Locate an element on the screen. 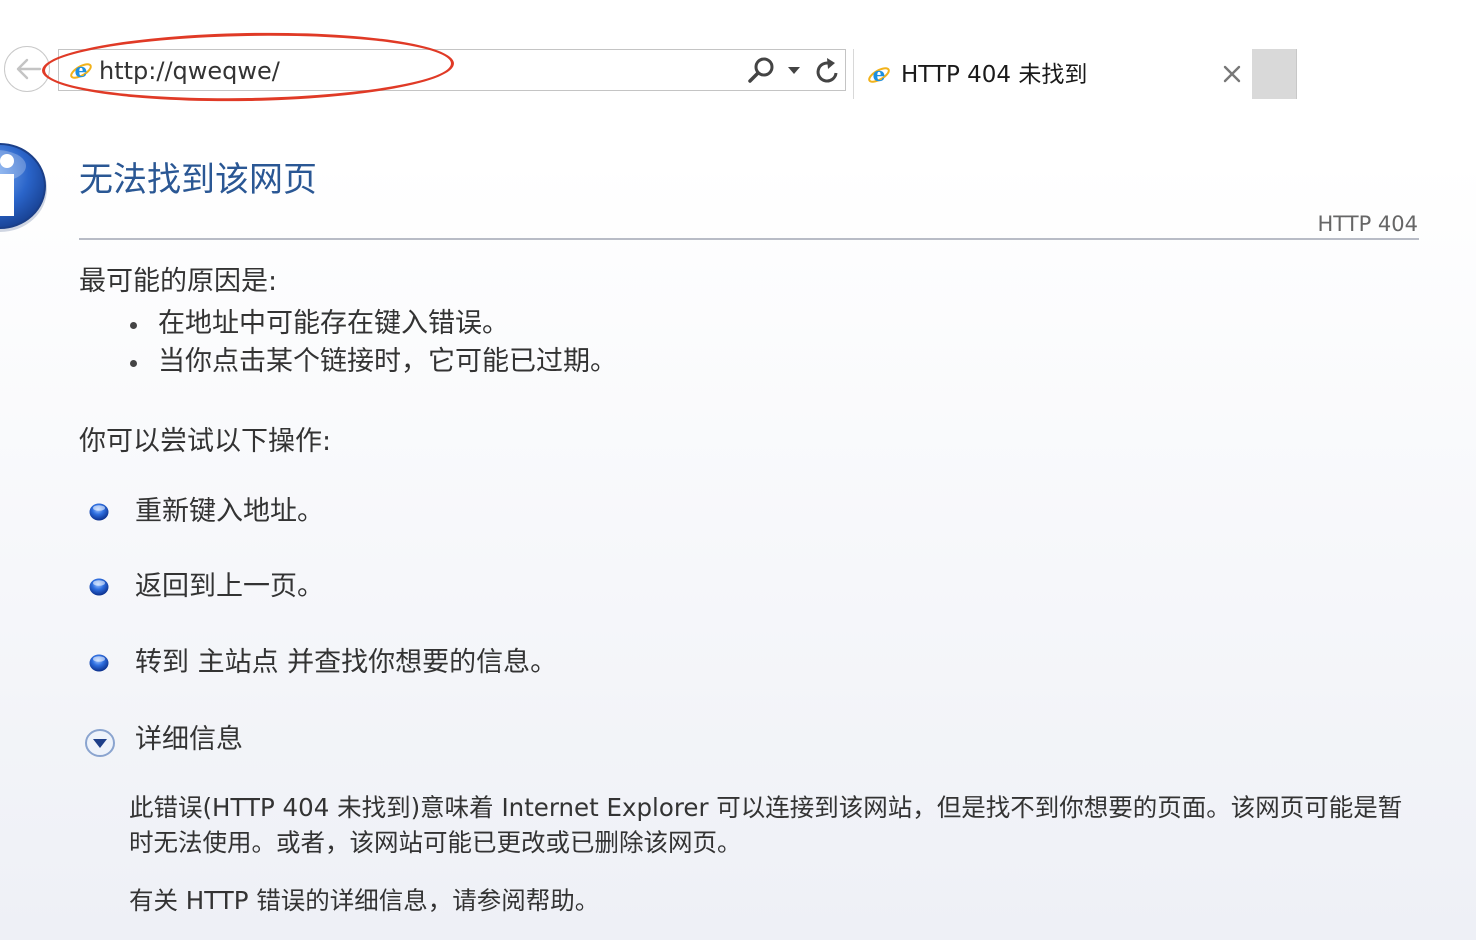  search-icon is located at coordinates (762, 71).